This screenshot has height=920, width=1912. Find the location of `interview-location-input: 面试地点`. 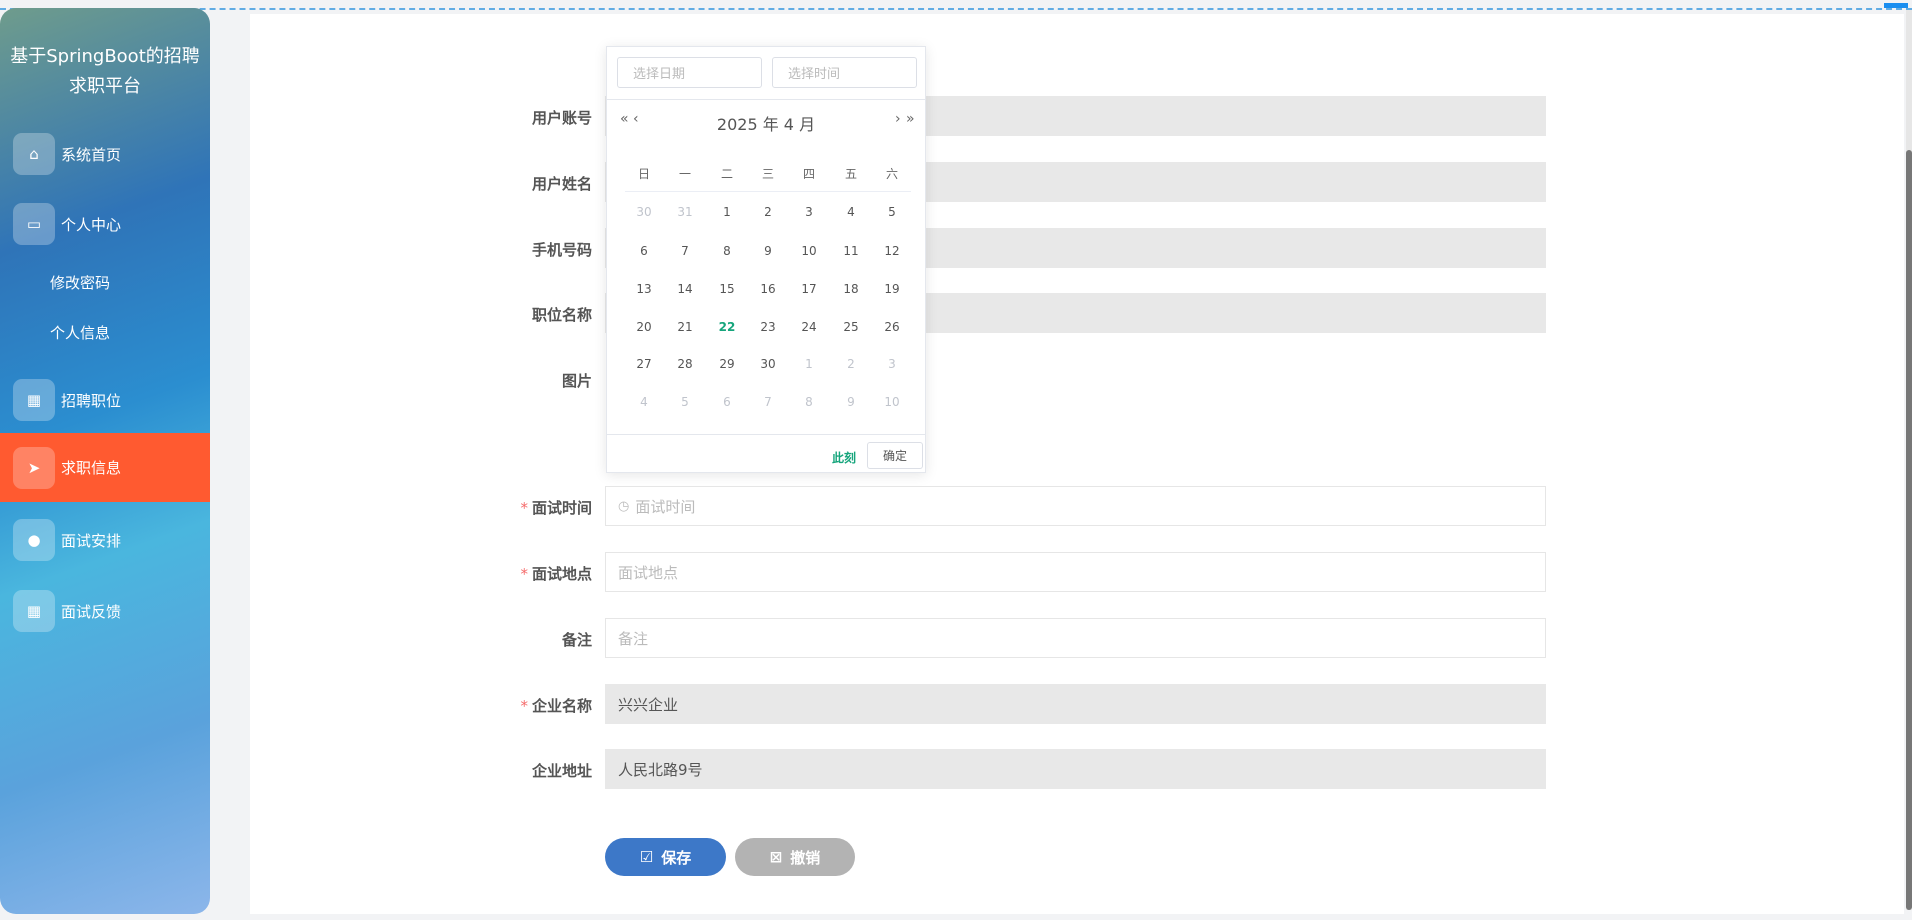

interview-location-input: 面试地点 is located at coordinates (1075, 572).